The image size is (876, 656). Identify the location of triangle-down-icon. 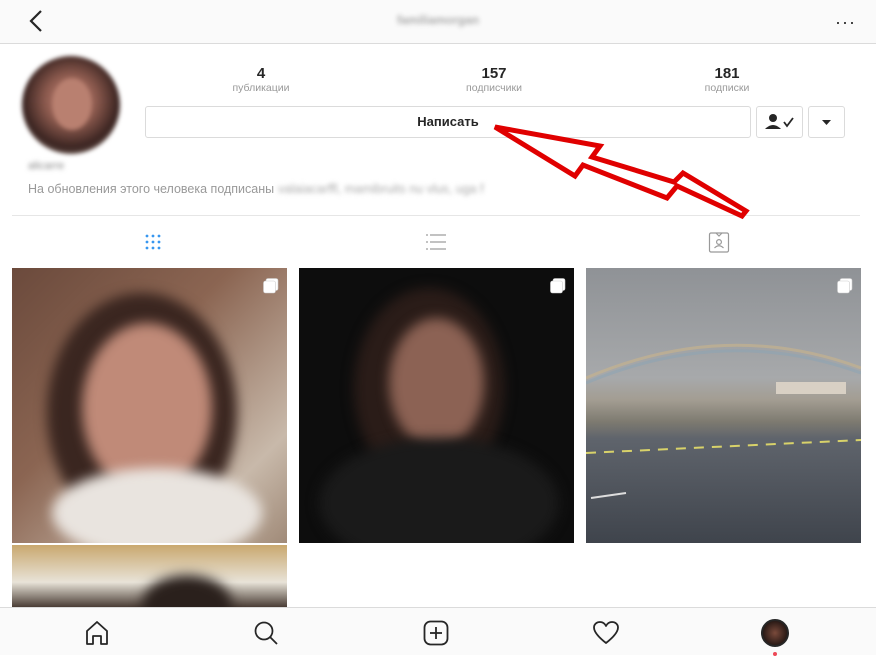
(826, 122).